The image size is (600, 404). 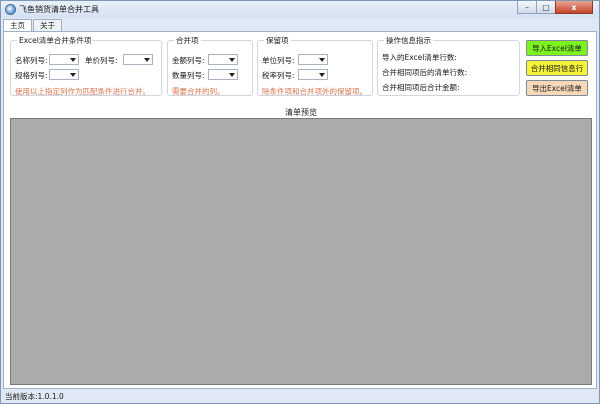 I want to click on merge-rows-button: 合并相同信息行, so click(x=557, y=68).